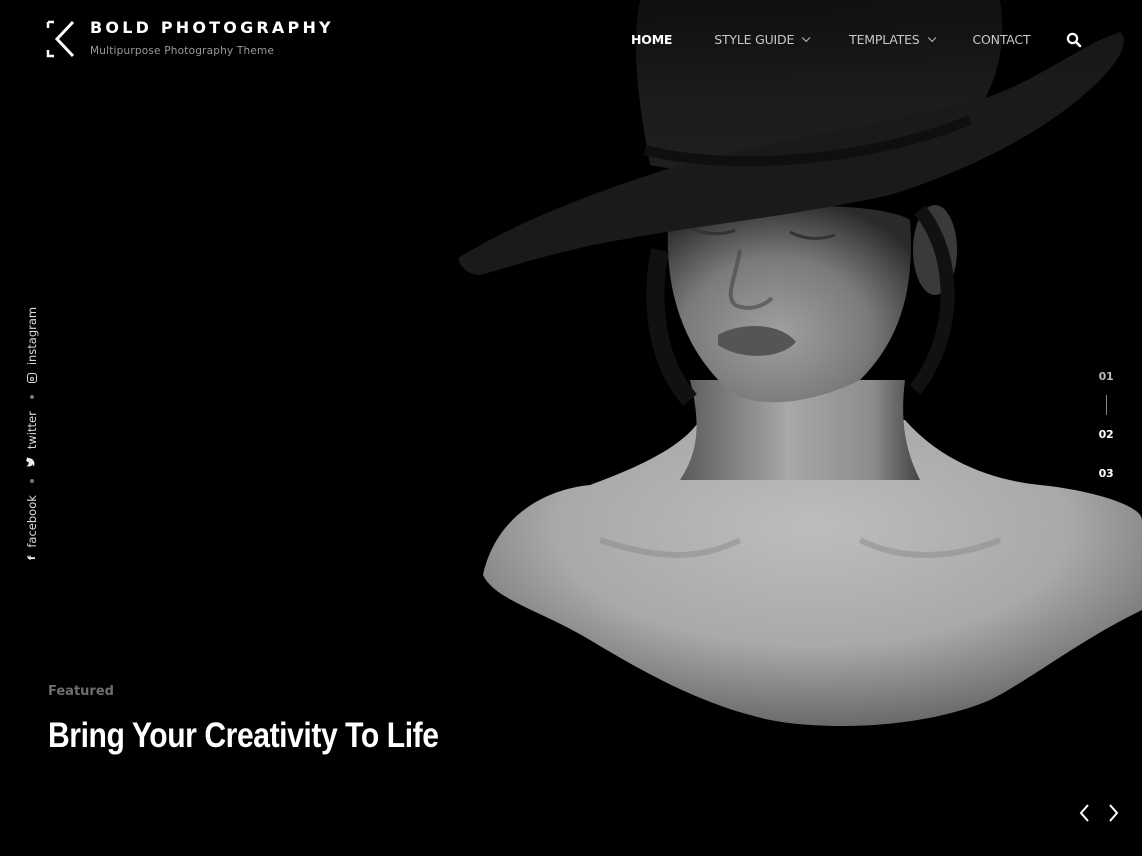  Describe the element at coordinates (32, 336) in the screenshot. I see `social-link-label: instagram` at that location.